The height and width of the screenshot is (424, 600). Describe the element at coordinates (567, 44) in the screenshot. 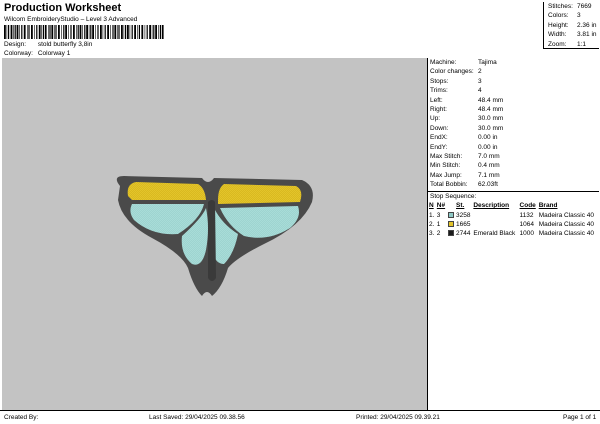

I see `stat-zoom: Zoom: 1:1` at that location.